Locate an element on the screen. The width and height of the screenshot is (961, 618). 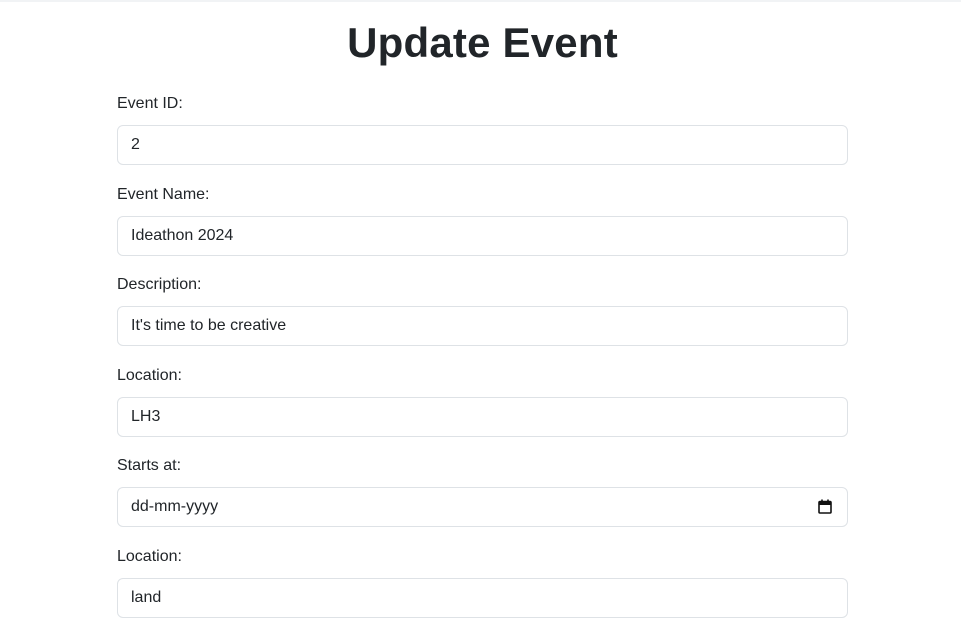
event-id-input-box is located at coordinates (482, 145).